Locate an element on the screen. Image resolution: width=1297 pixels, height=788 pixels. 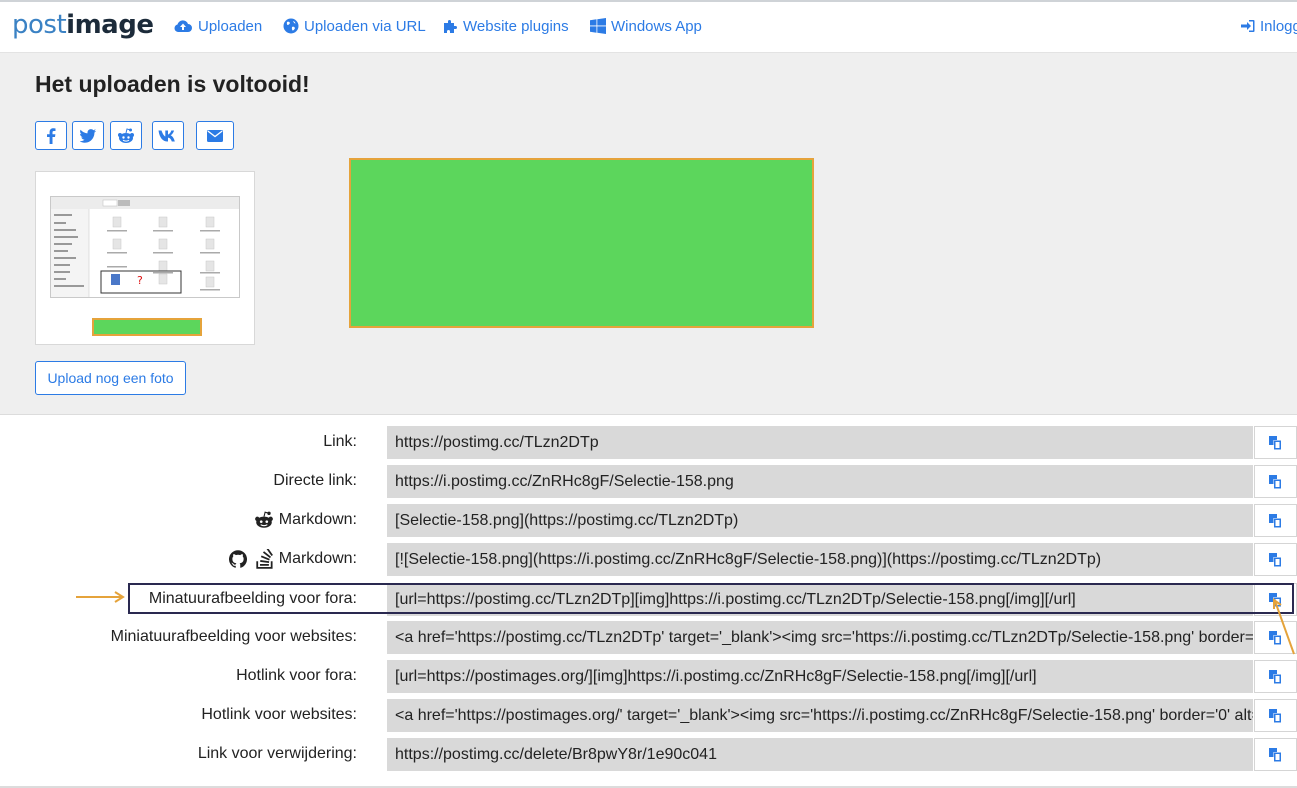
brand-logo: post image is located at coordinates (83, 25).